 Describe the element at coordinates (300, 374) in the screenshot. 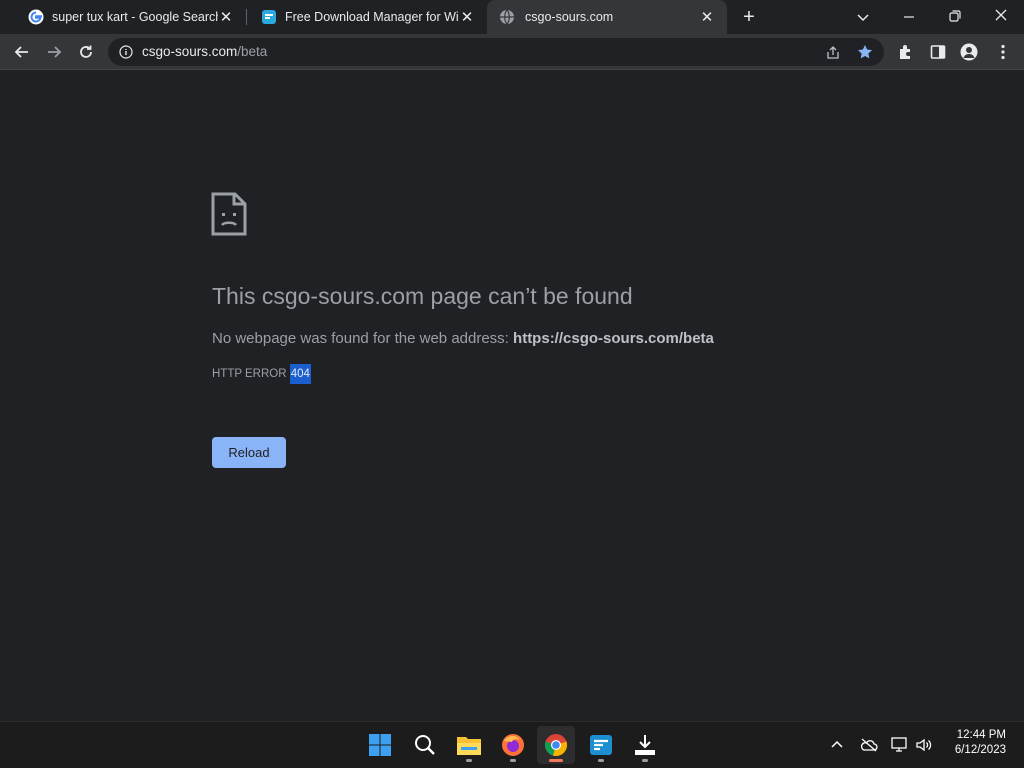

I see `error-code-number: 404` at that location.